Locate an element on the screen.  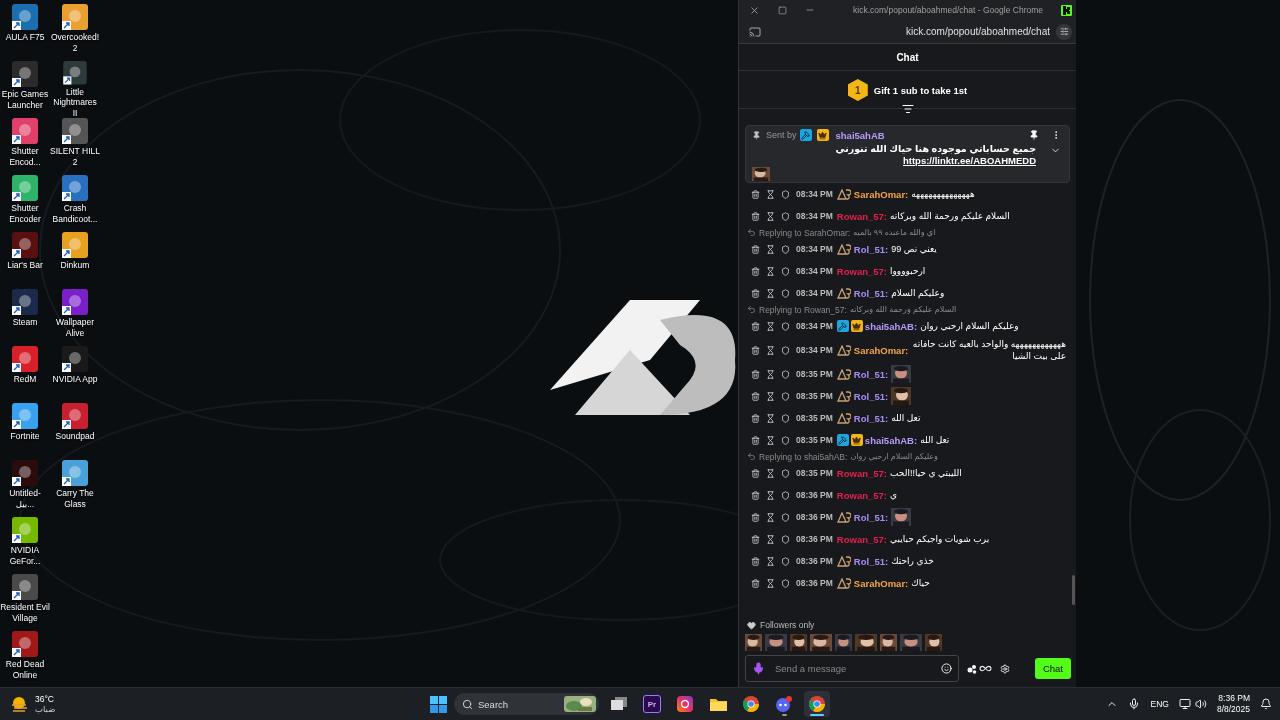
microphone-icon is located at coordinates (1134, 704).